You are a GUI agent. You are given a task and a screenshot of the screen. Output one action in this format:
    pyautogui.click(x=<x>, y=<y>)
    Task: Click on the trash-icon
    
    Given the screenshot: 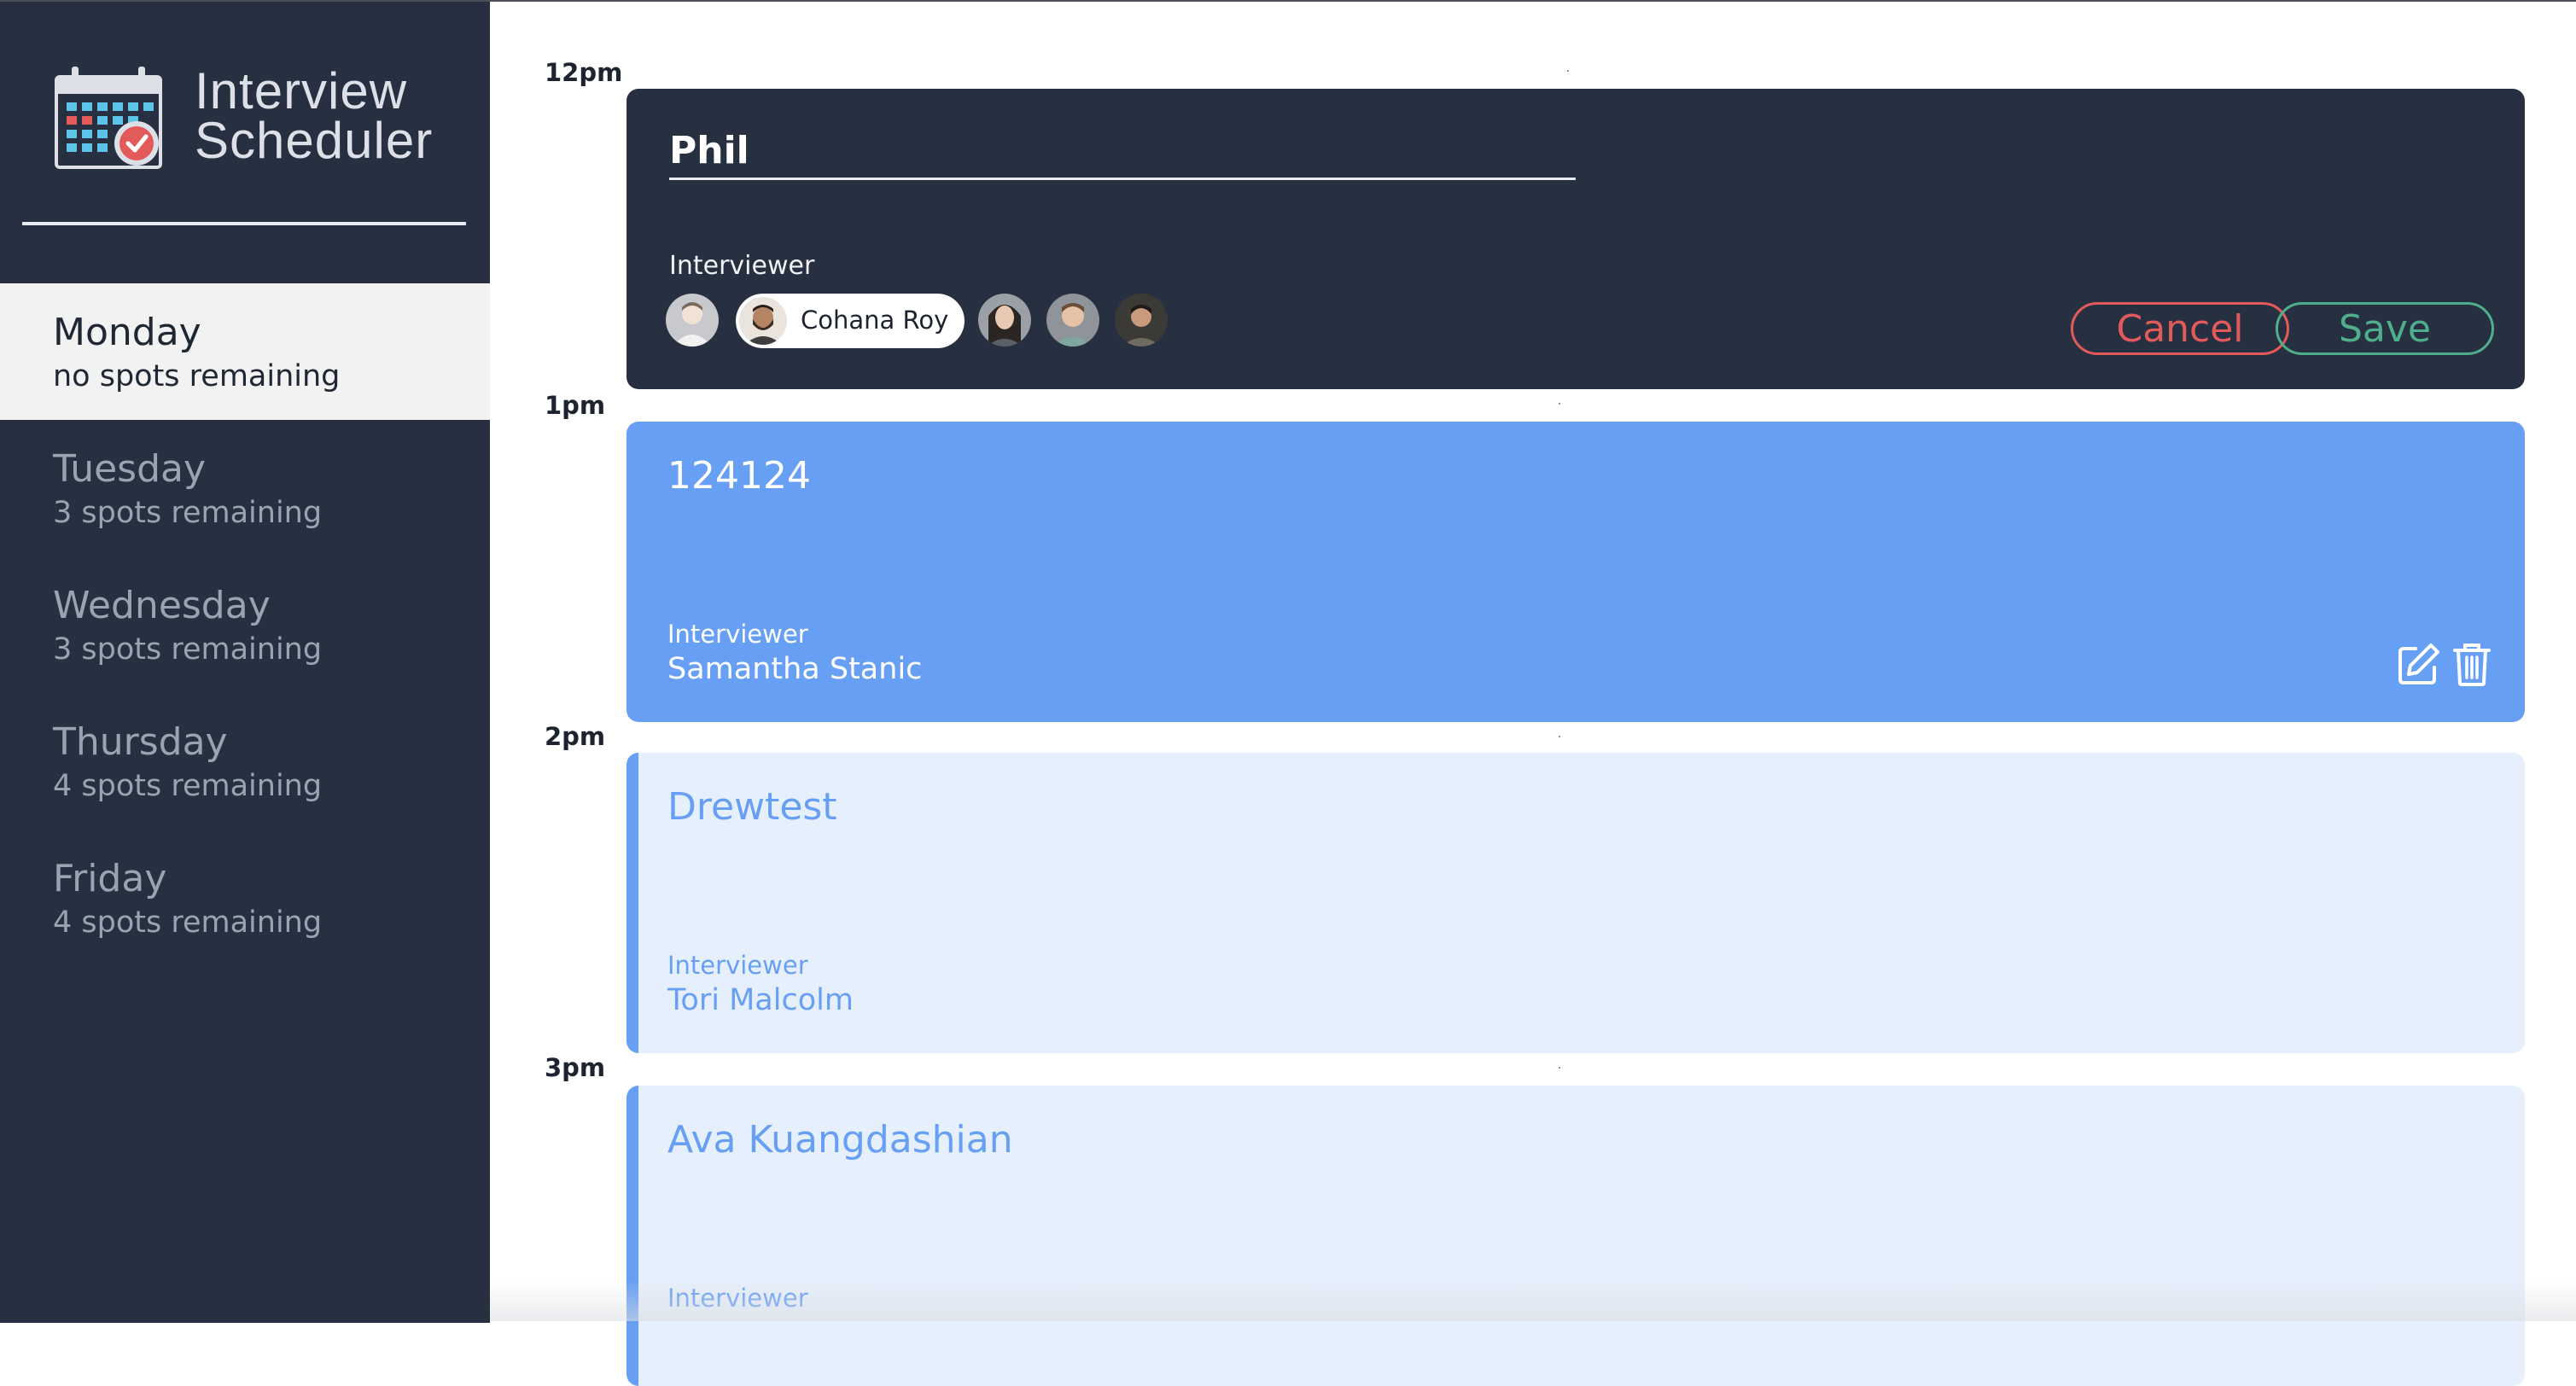 What is the action you would take?
    pyautogui.click(x=2472, y=664)
    